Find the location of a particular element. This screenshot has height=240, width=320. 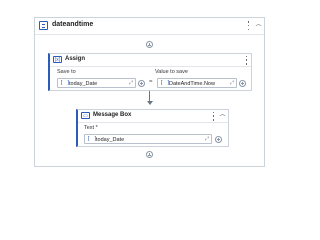

save-to-add-icon is located at coordinates (141, 83).